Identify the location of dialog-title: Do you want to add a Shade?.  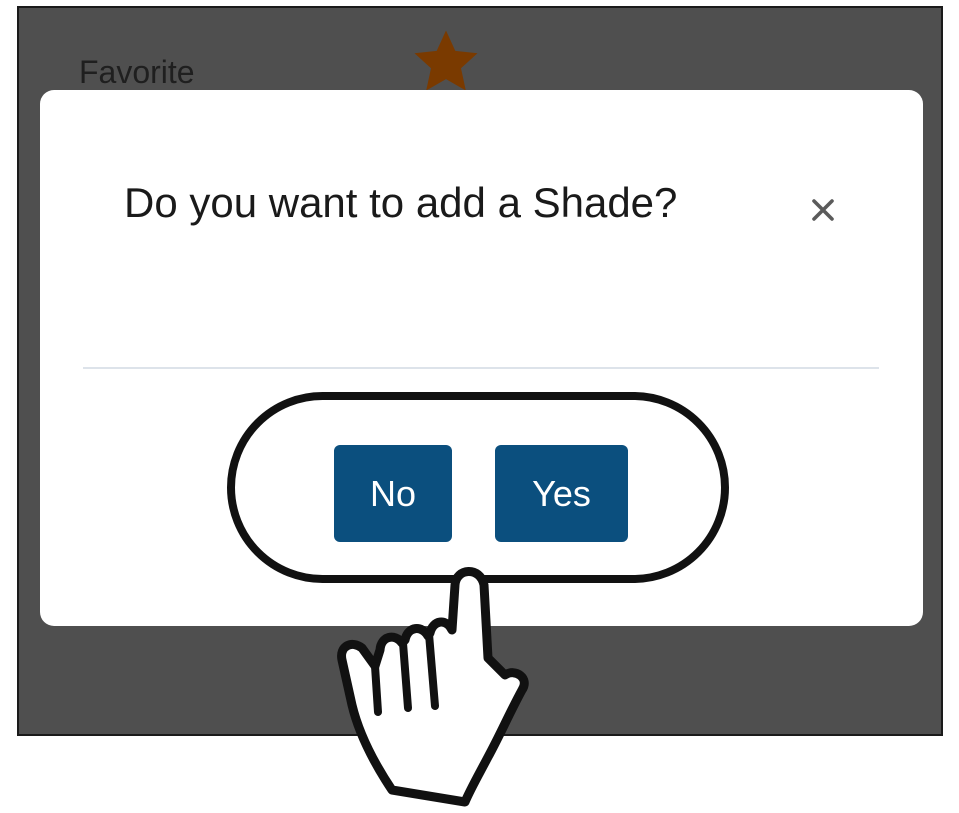
(401, 202).